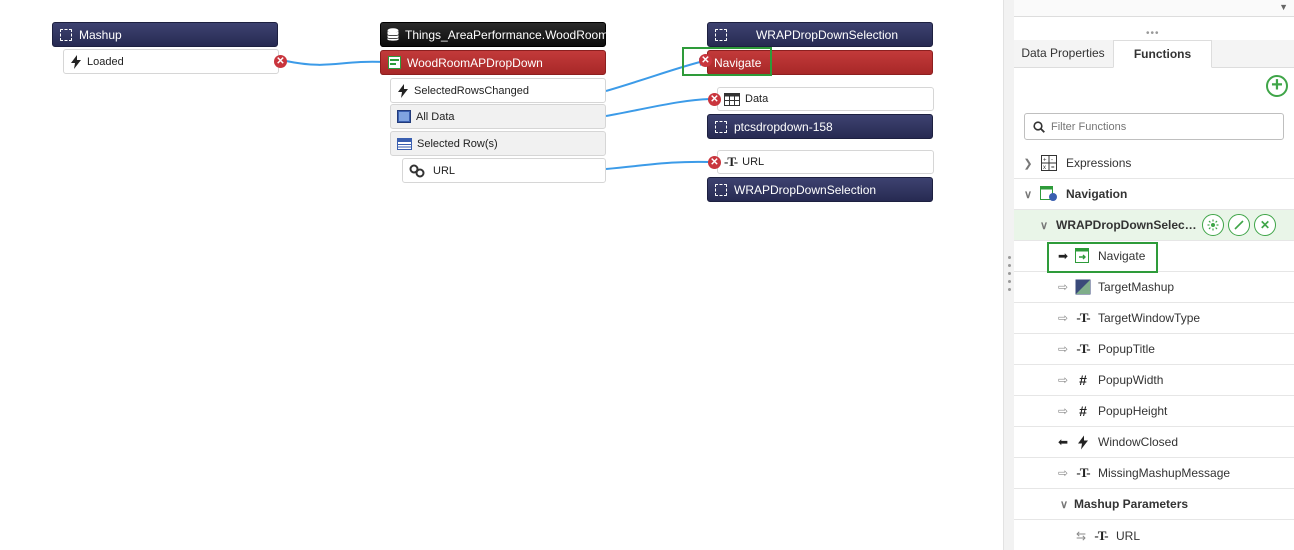 This screenshot has width=1294, height=550. What do you see at coordinates (1154, 194) in the screenshot?
I see `tree-item-navigation: ∨ Navigation` at bounding box center [1154, 194].